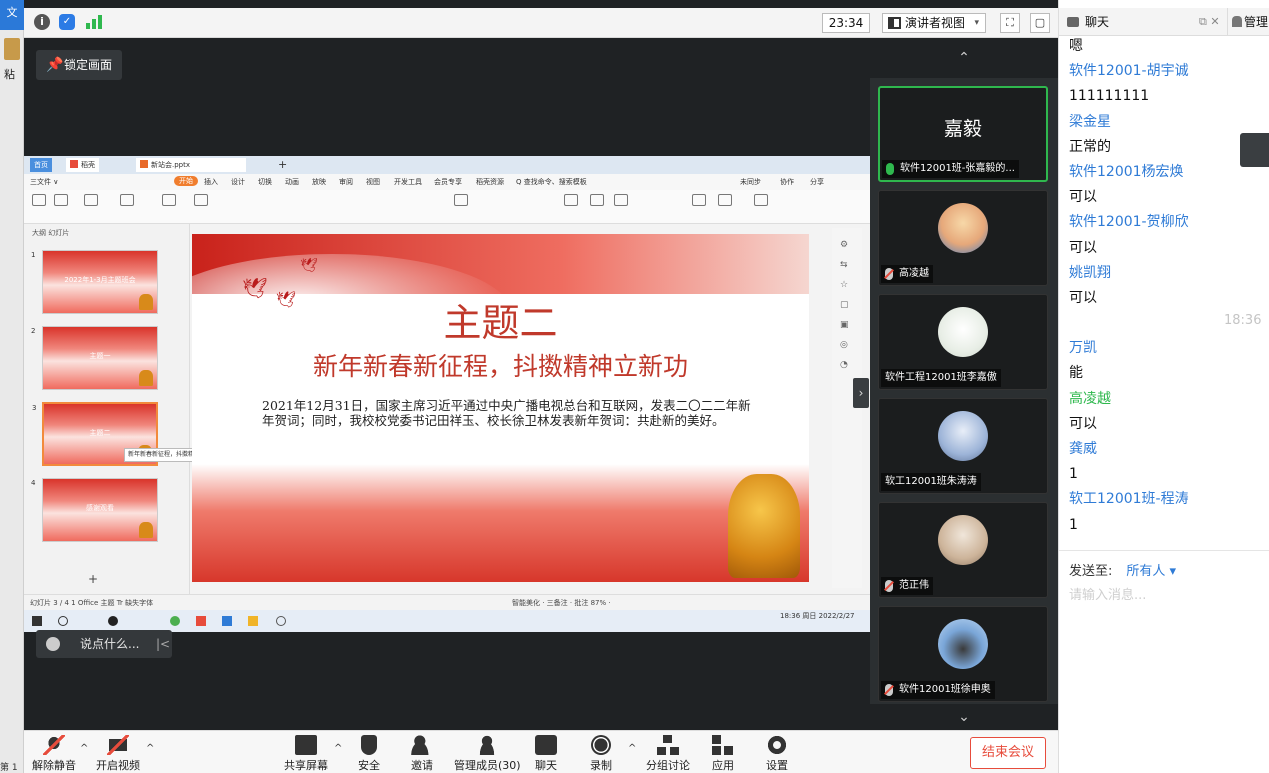  Describe the element at coordinates (127, 200) in the screenshot. I see `play-icon` at that location.